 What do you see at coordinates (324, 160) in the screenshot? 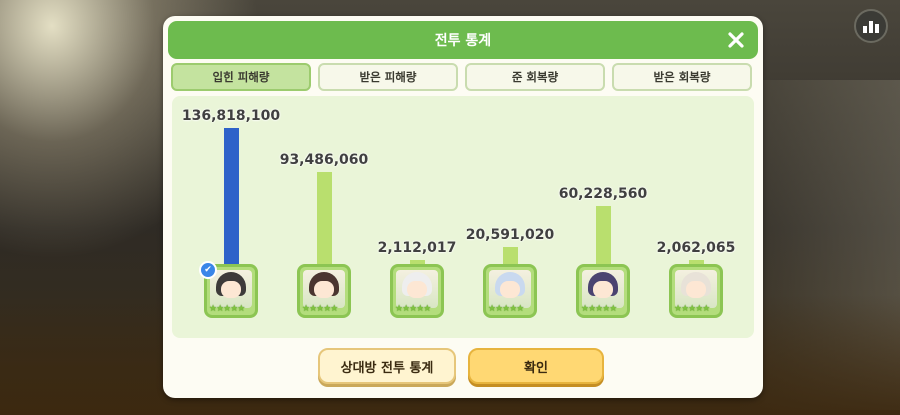
I see `value-label-2: 93,486,060` at bounding box center [324, 160].